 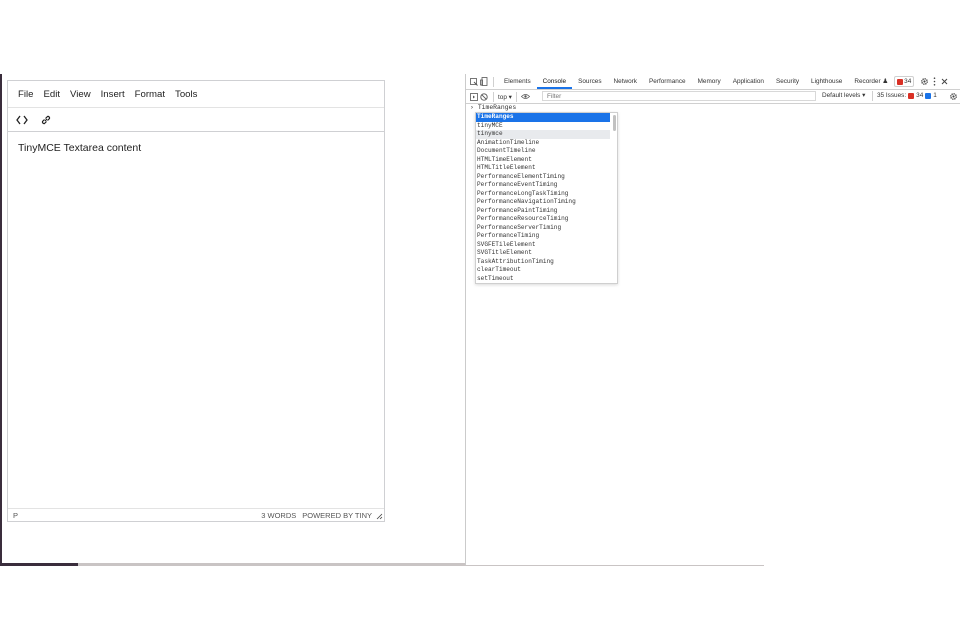 I want to click on issues-error-count: 34, so click(x=920, y=95).